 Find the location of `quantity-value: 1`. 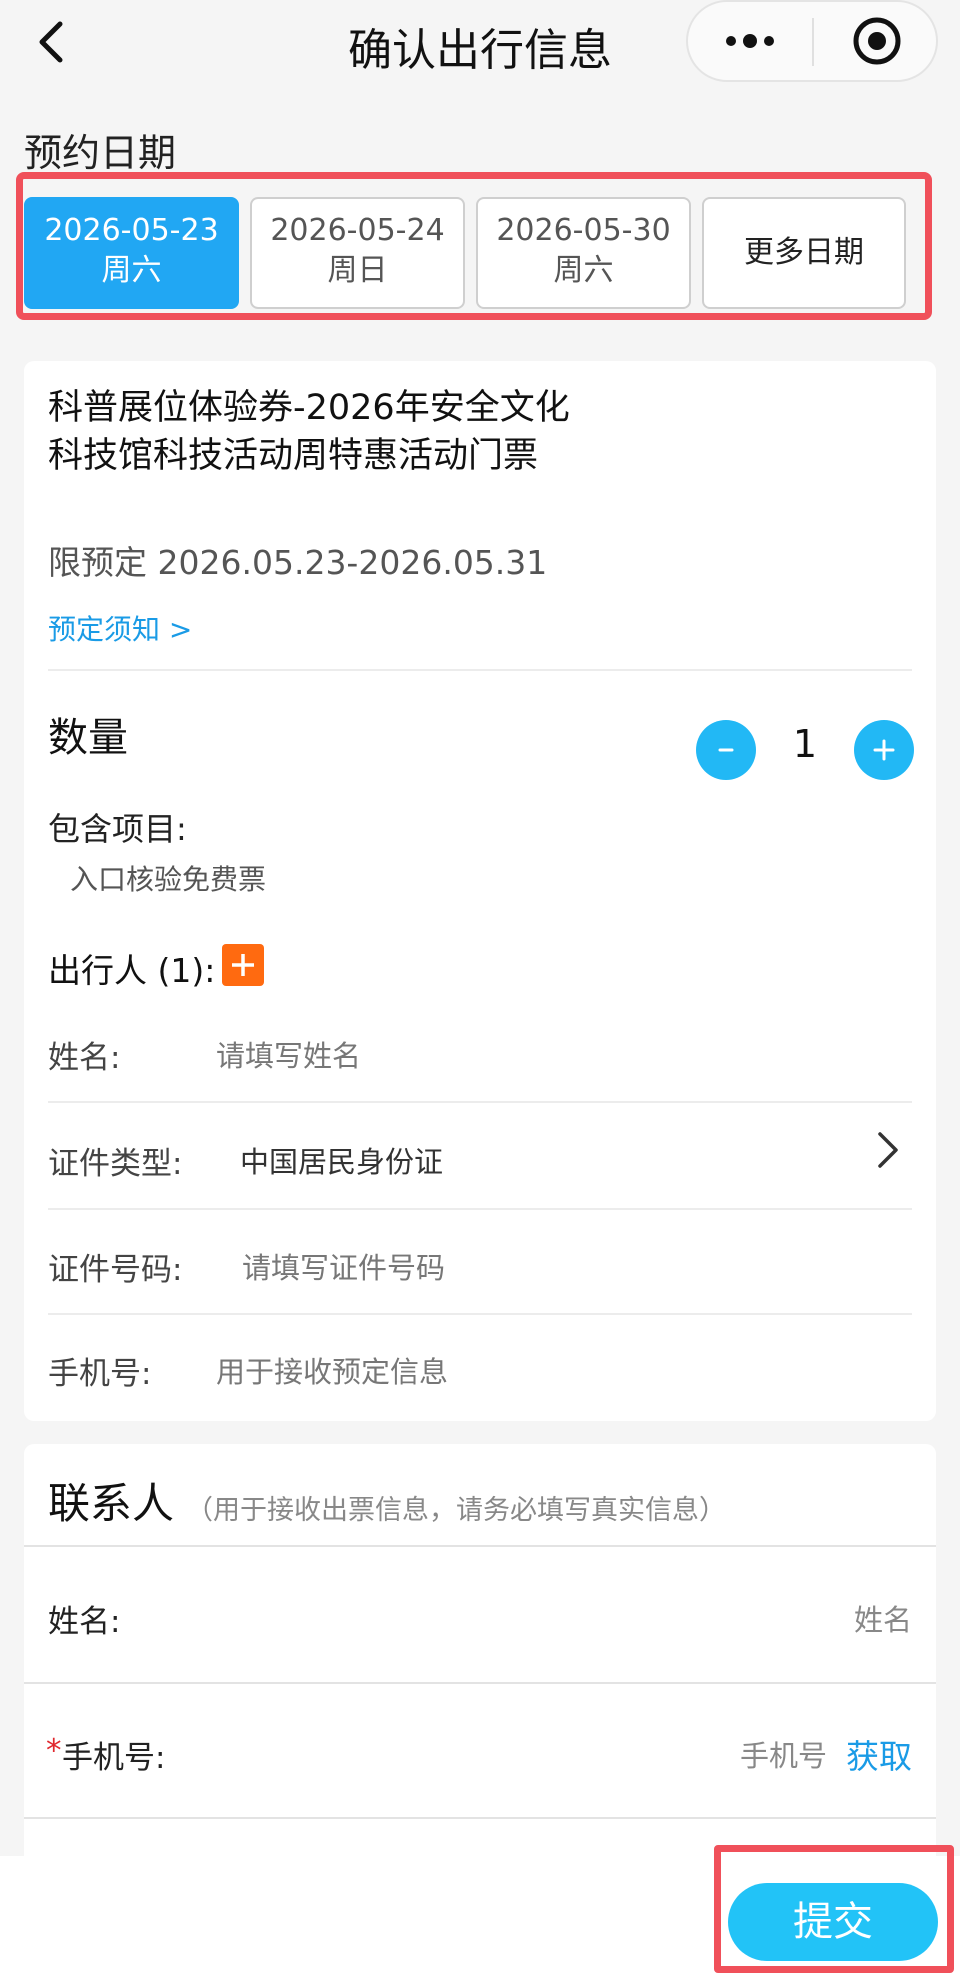

quantity-value: 1 is located at coordinates (805, 744).